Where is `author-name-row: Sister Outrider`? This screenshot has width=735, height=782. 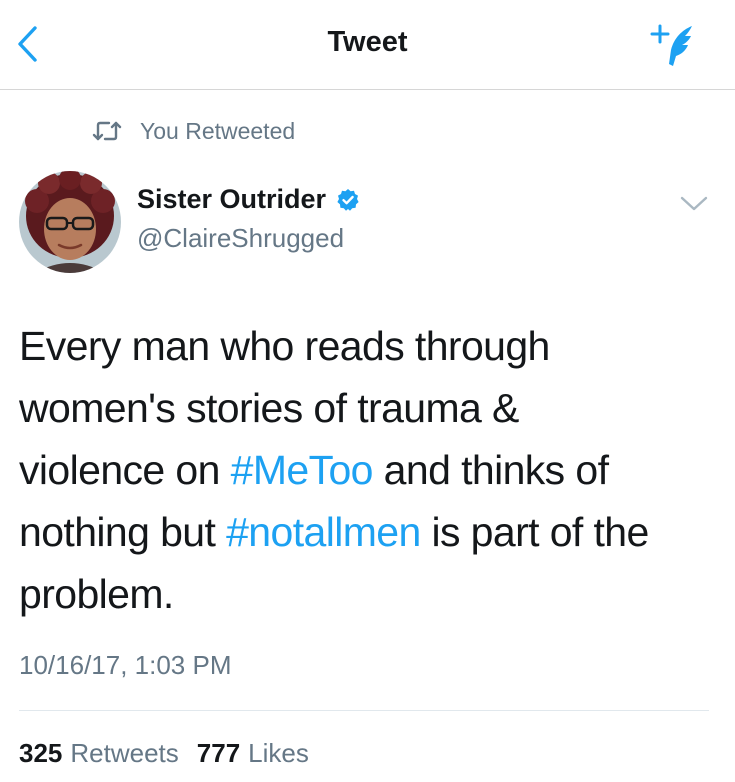
author-name-row: Sister Outrider is located at coordinates (248, 199).